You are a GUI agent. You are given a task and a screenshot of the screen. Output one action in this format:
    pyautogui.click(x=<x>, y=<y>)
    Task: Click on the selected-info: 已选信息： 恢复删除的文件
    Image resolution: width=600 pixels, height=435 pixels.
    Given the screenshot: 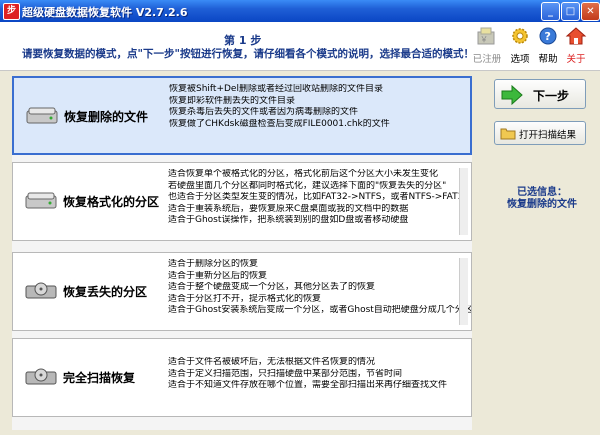 What is the action you would take?
    pyautogui.click(x=542, y=199)
    